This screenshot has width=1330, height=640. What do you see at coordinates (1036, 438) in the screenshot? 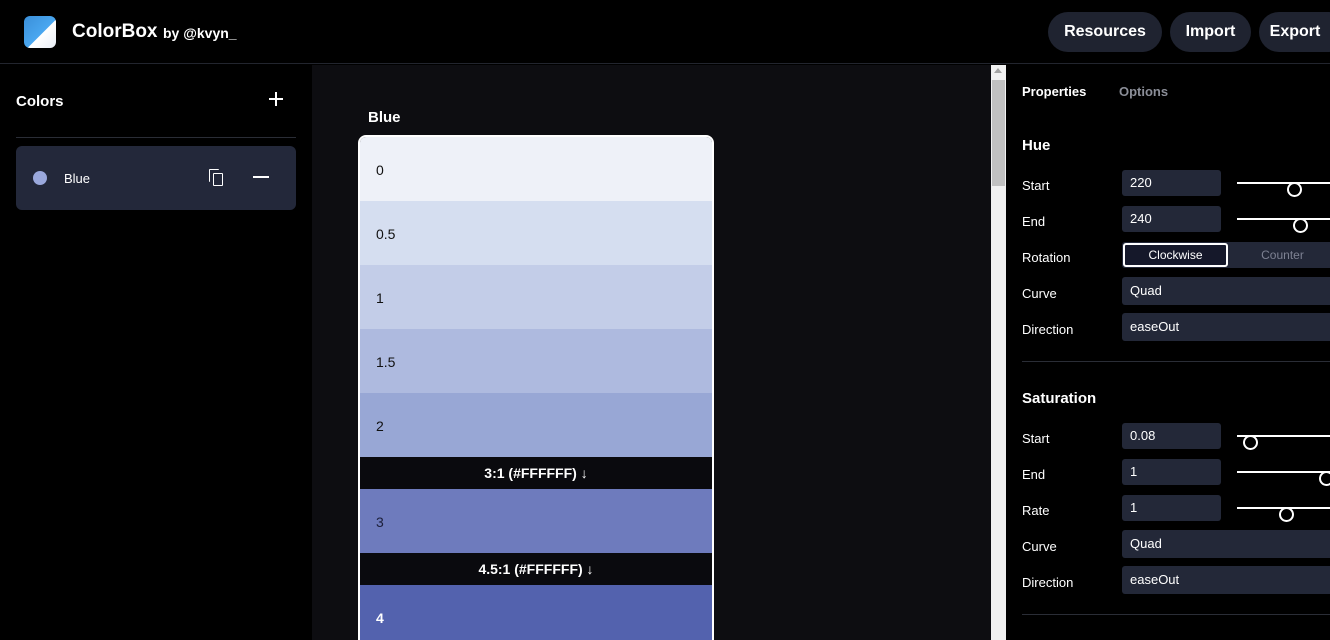
I see `saturation-start-label: Start` at bounding box center [1036, 438].